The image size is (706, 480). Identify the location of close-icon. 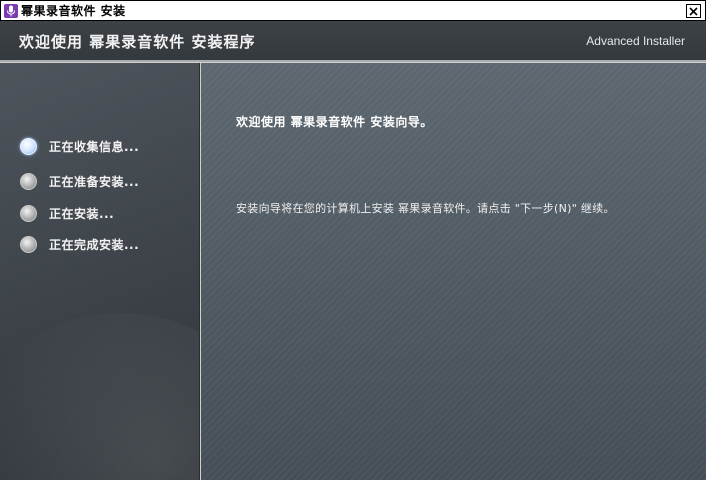
(693, 11).